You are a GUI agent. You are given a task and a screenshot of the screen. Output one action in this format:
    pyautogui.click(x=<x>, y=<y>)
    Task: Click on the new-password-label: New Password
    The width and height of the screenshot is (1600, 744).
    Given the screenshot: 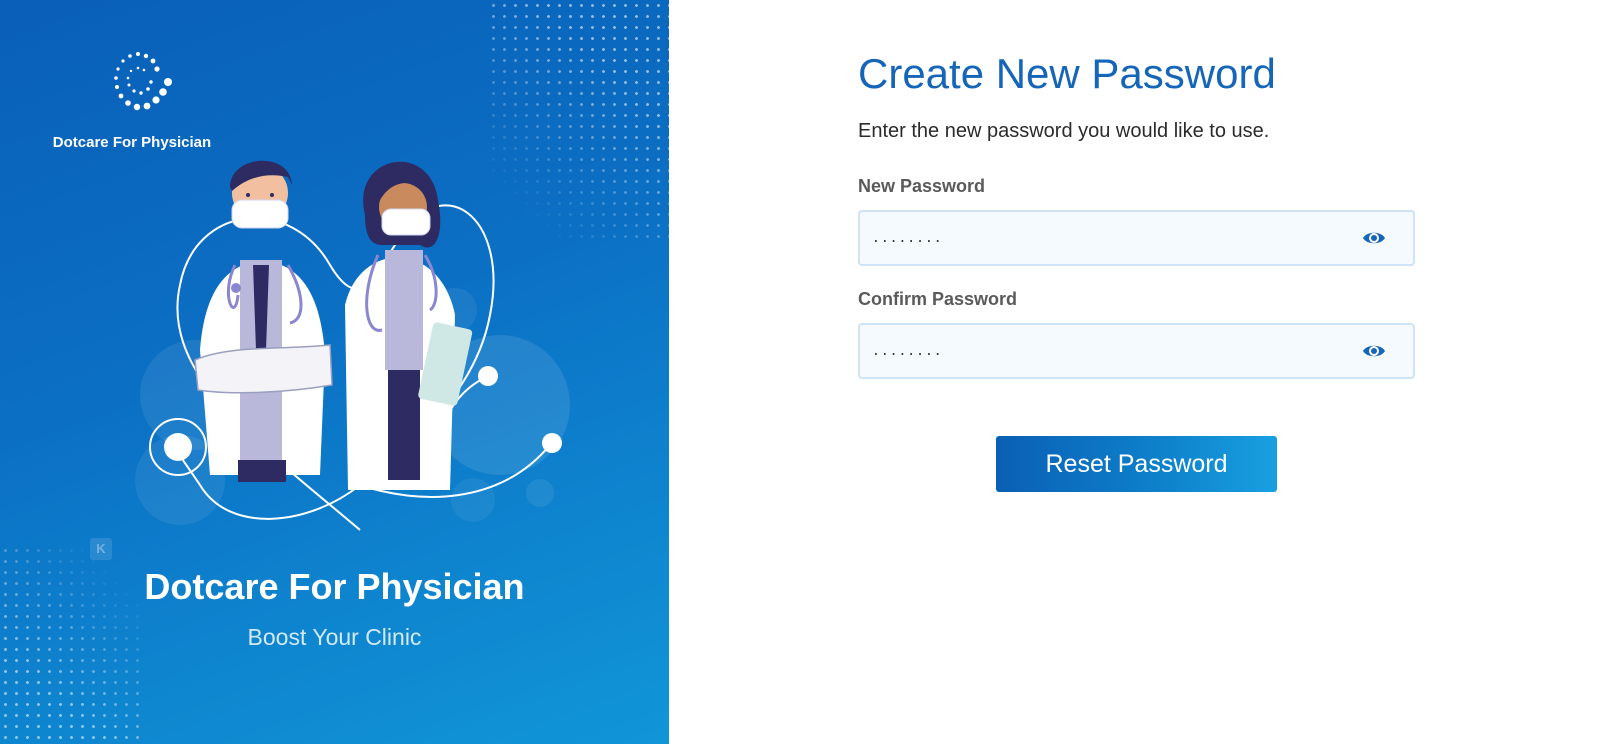 What is the action you would take?
    pyautogui.click(x=922, y=186)
    